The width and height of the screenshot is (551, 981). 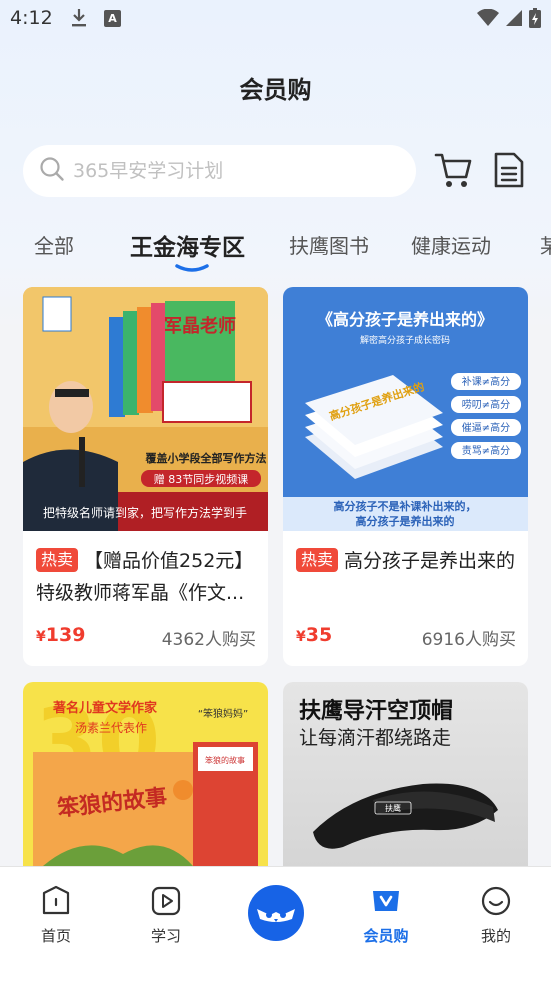 What do you see at coordinates (488, 19) in the screenshot?
I see `wifi-icon` at bounding box center [488, 19].